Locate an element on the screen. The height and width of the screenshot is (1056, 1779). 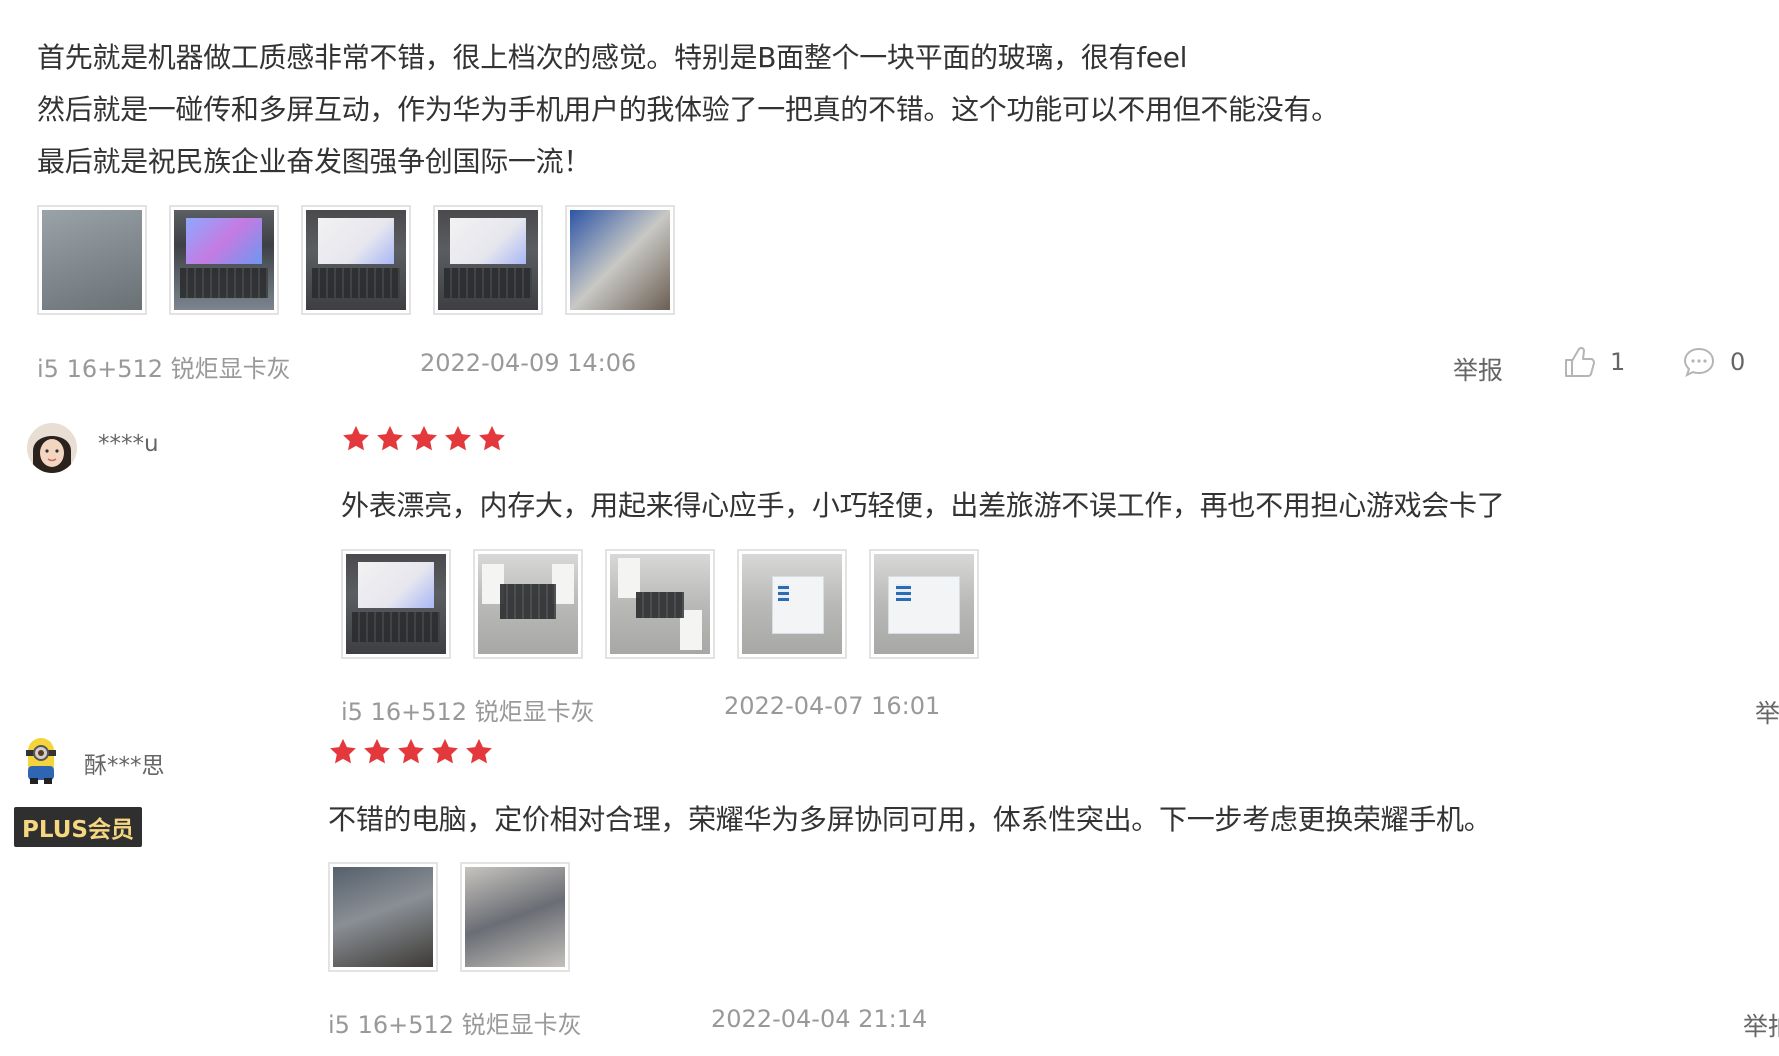
plus-member-badge: PLUS会员 is located at coordinates (78, 827).